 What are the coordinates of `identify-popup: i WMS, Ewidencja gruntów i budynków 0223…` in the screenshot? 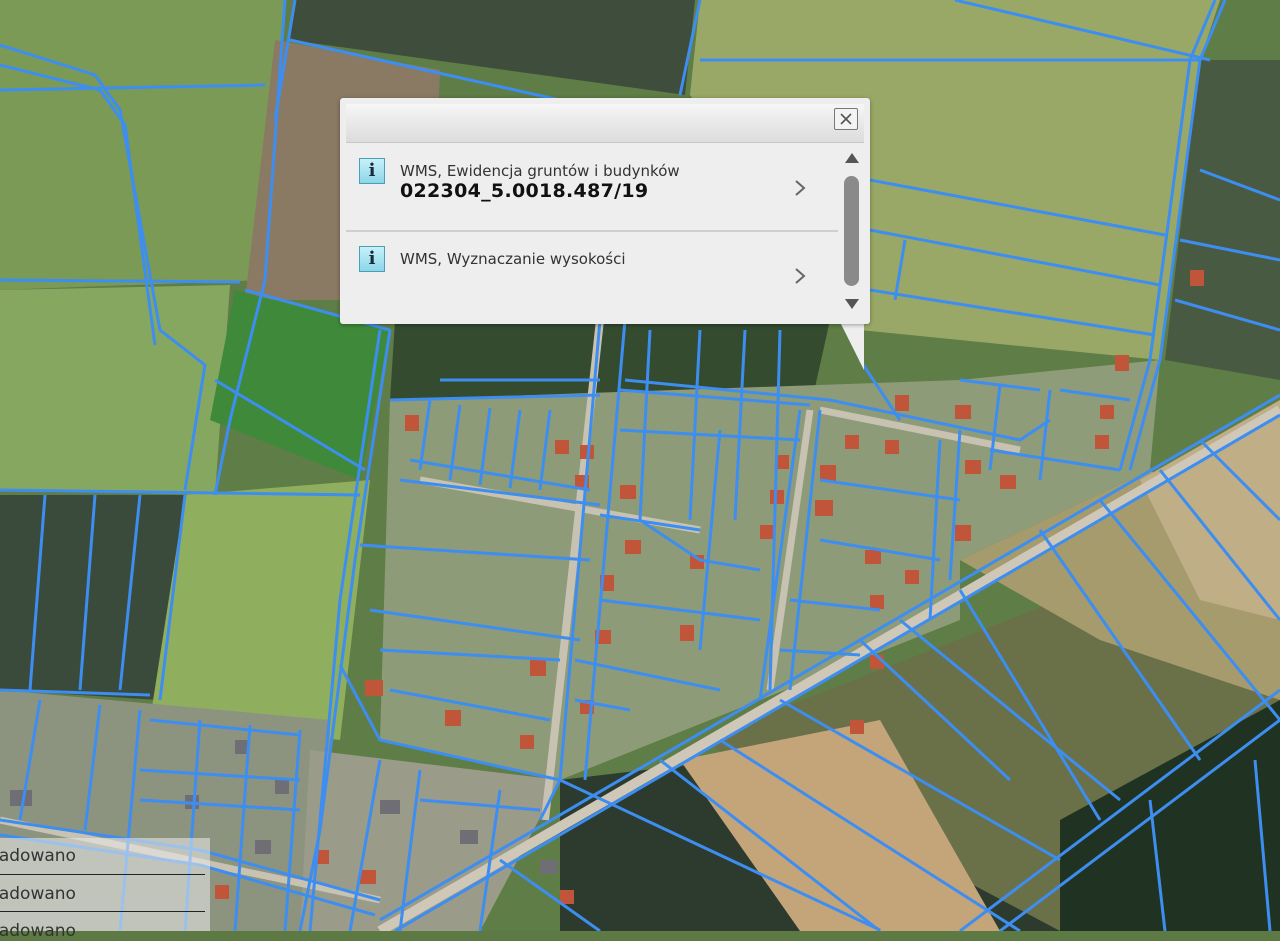 It's located at (605, 211).